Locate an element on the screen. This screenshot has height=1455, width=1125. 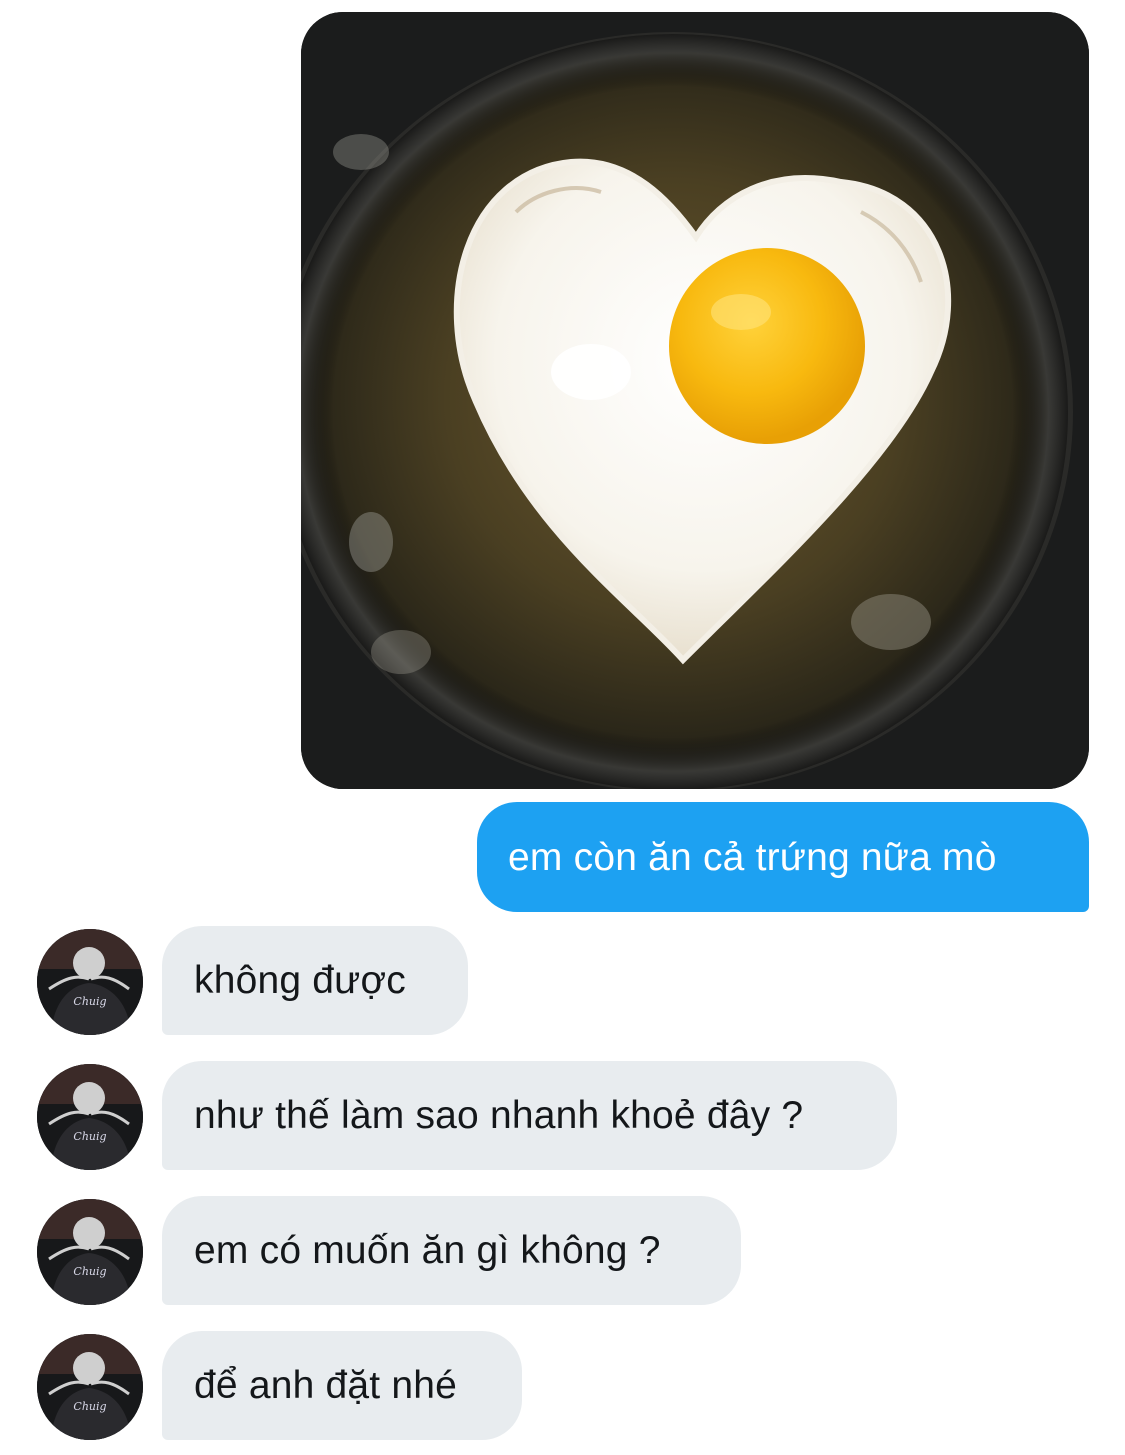
received-message-bubble: như thế làm sao nhanh khoẻ đây ? is located at coordinates (529, 1115).